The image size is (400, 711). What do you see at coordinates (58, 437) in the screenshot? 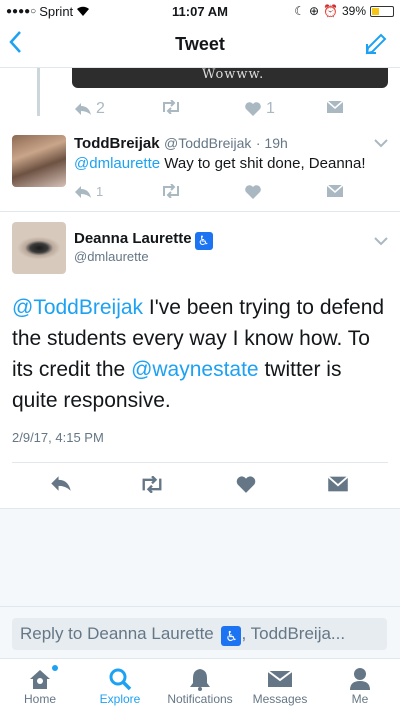
I see `tweet-timestamp: 2/9/17, 4:15 PM` at bounding box center [58, 437].